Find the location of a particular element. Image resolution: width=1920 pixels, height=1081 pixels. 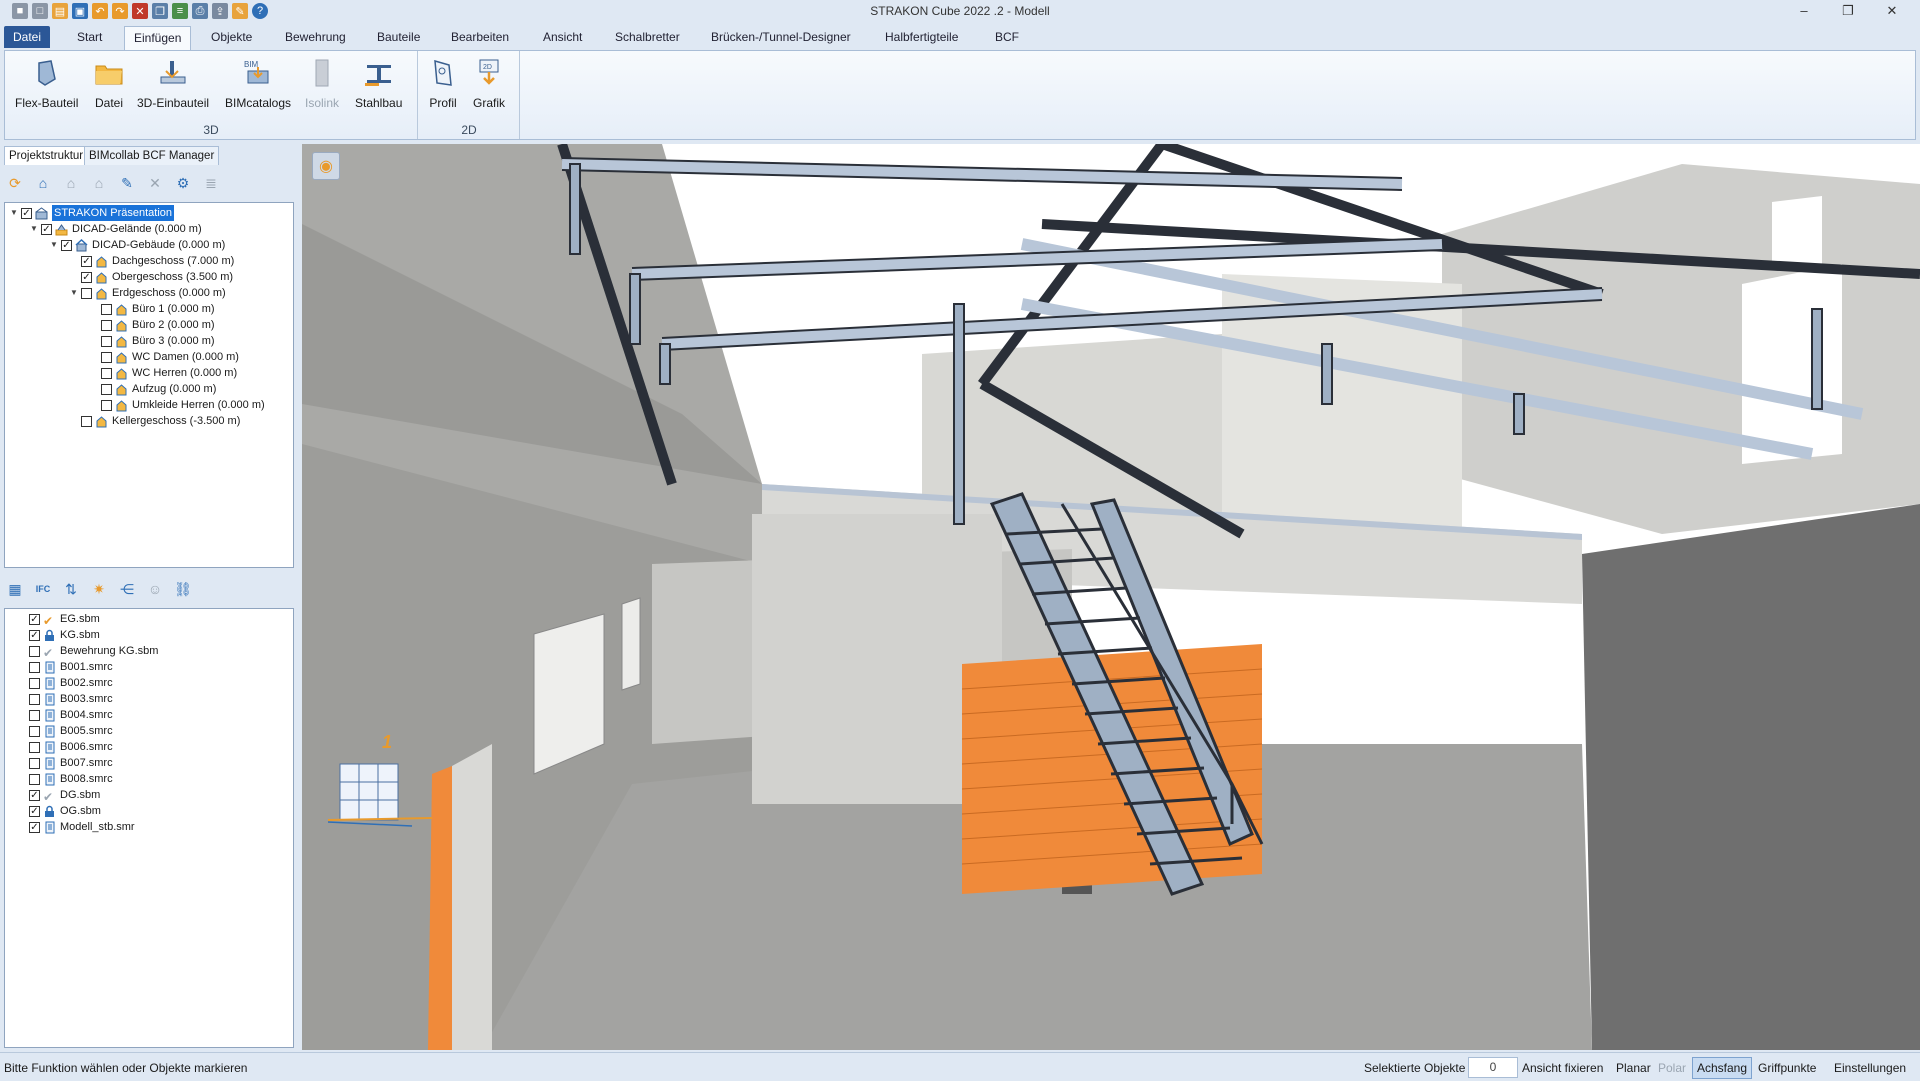

tab-bauteile: Bauteile is located at coordinates (398, 37).